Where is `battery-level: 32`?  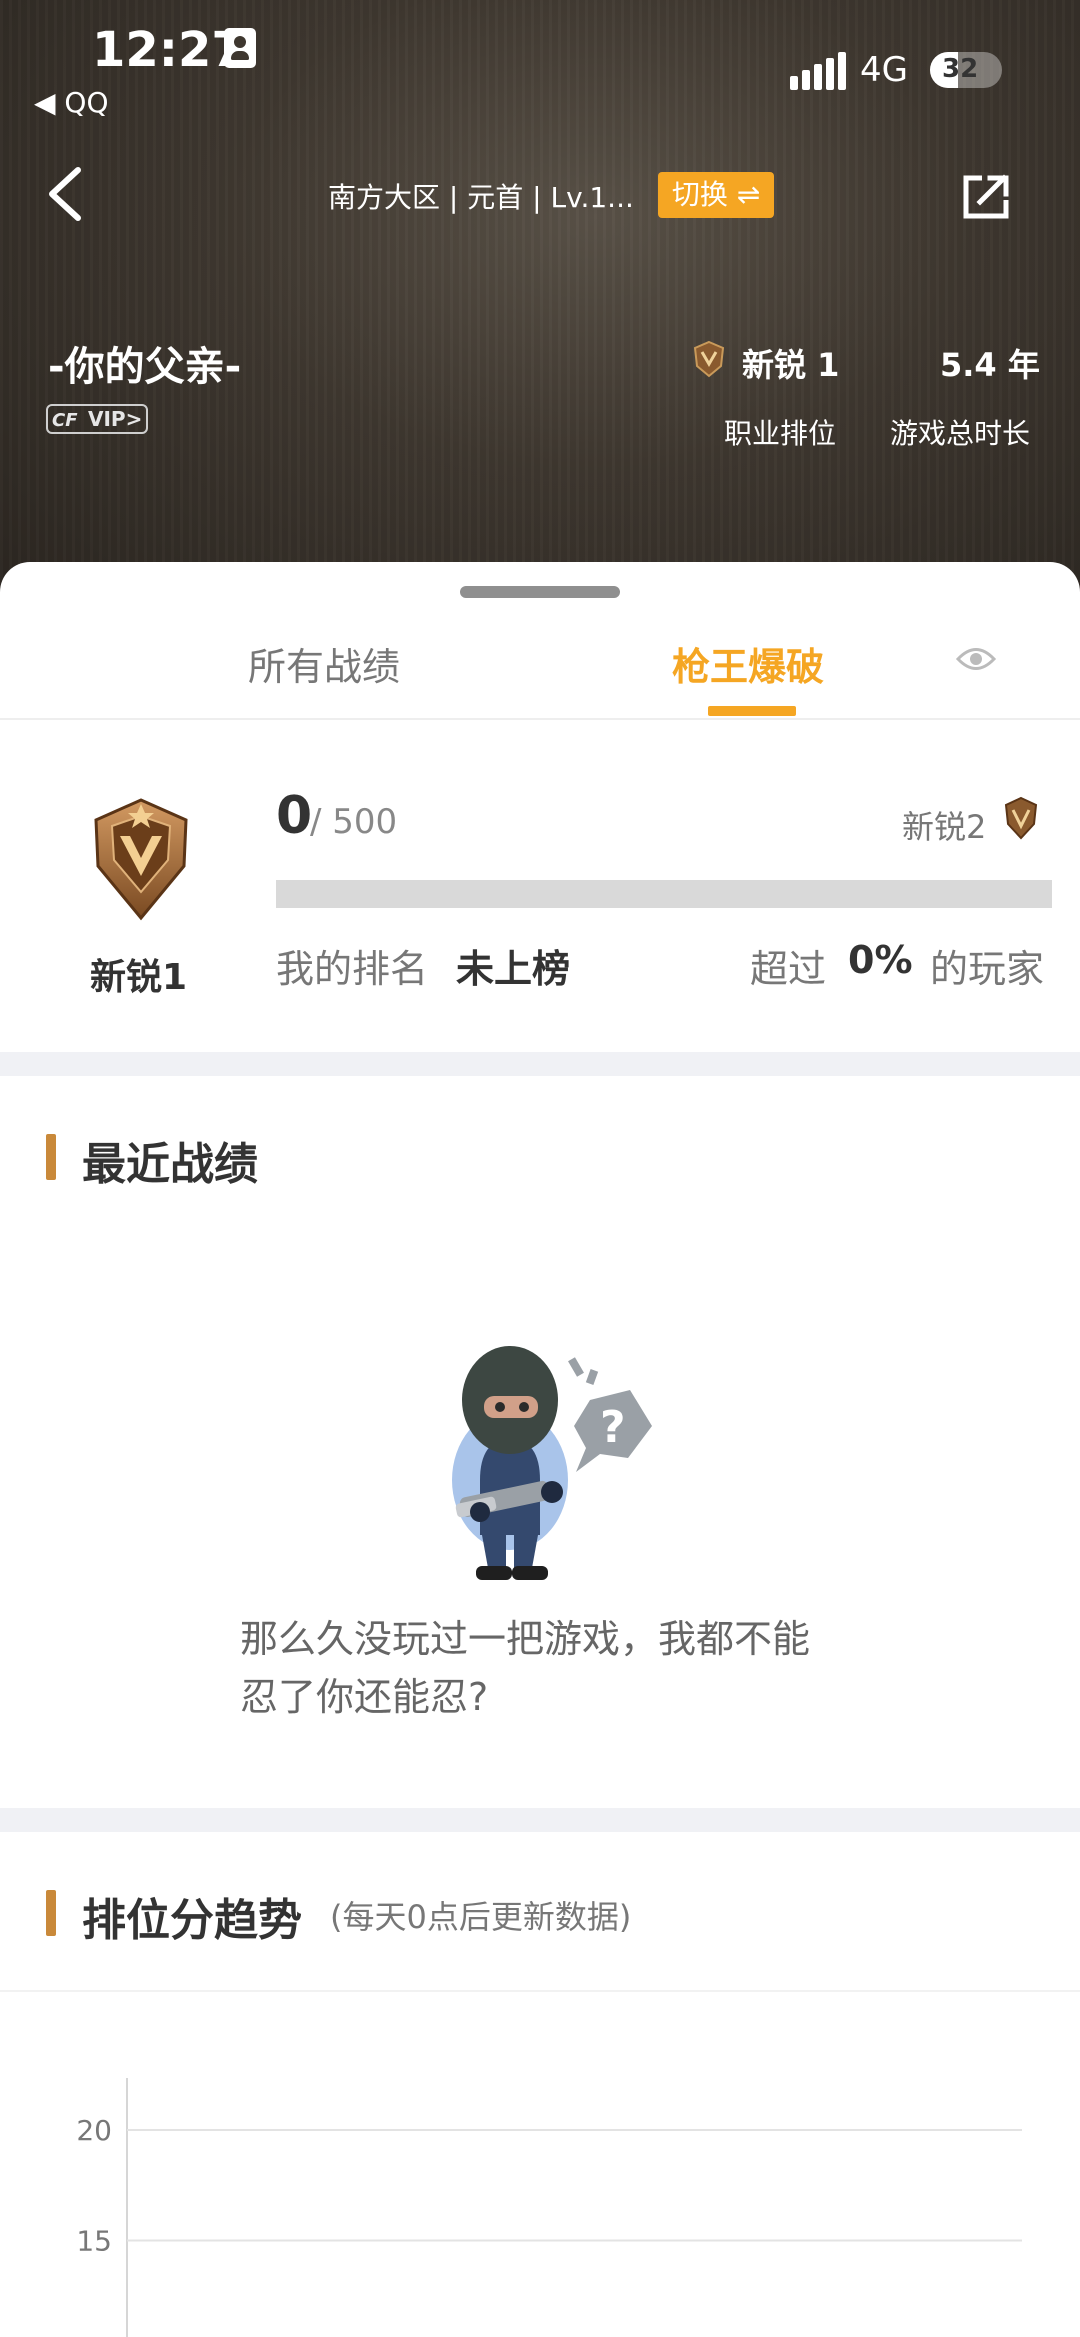 battery-level: 32 is located at coordinates (960, 69).